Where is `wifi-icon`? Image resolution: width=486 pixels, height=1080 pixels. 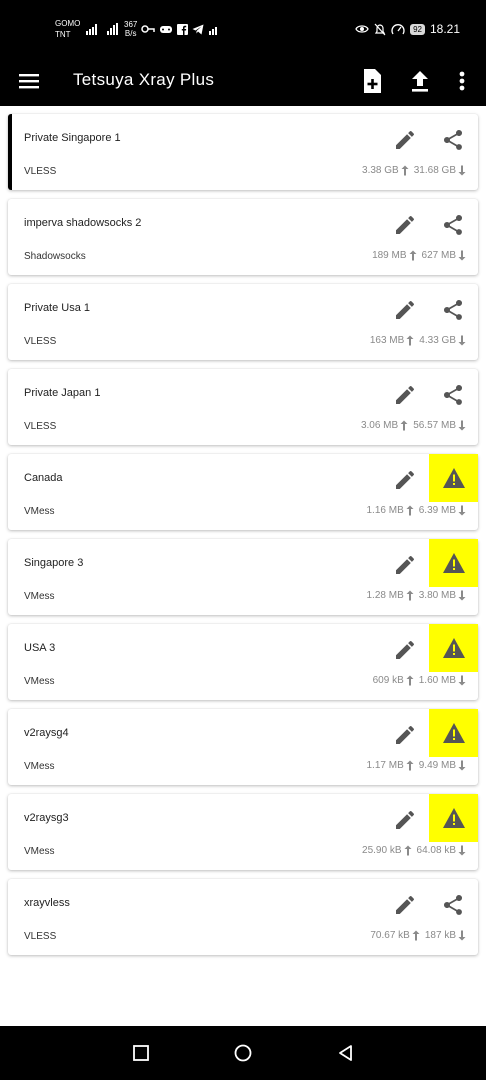
wifi-icon is located at coordinates (112, 29).